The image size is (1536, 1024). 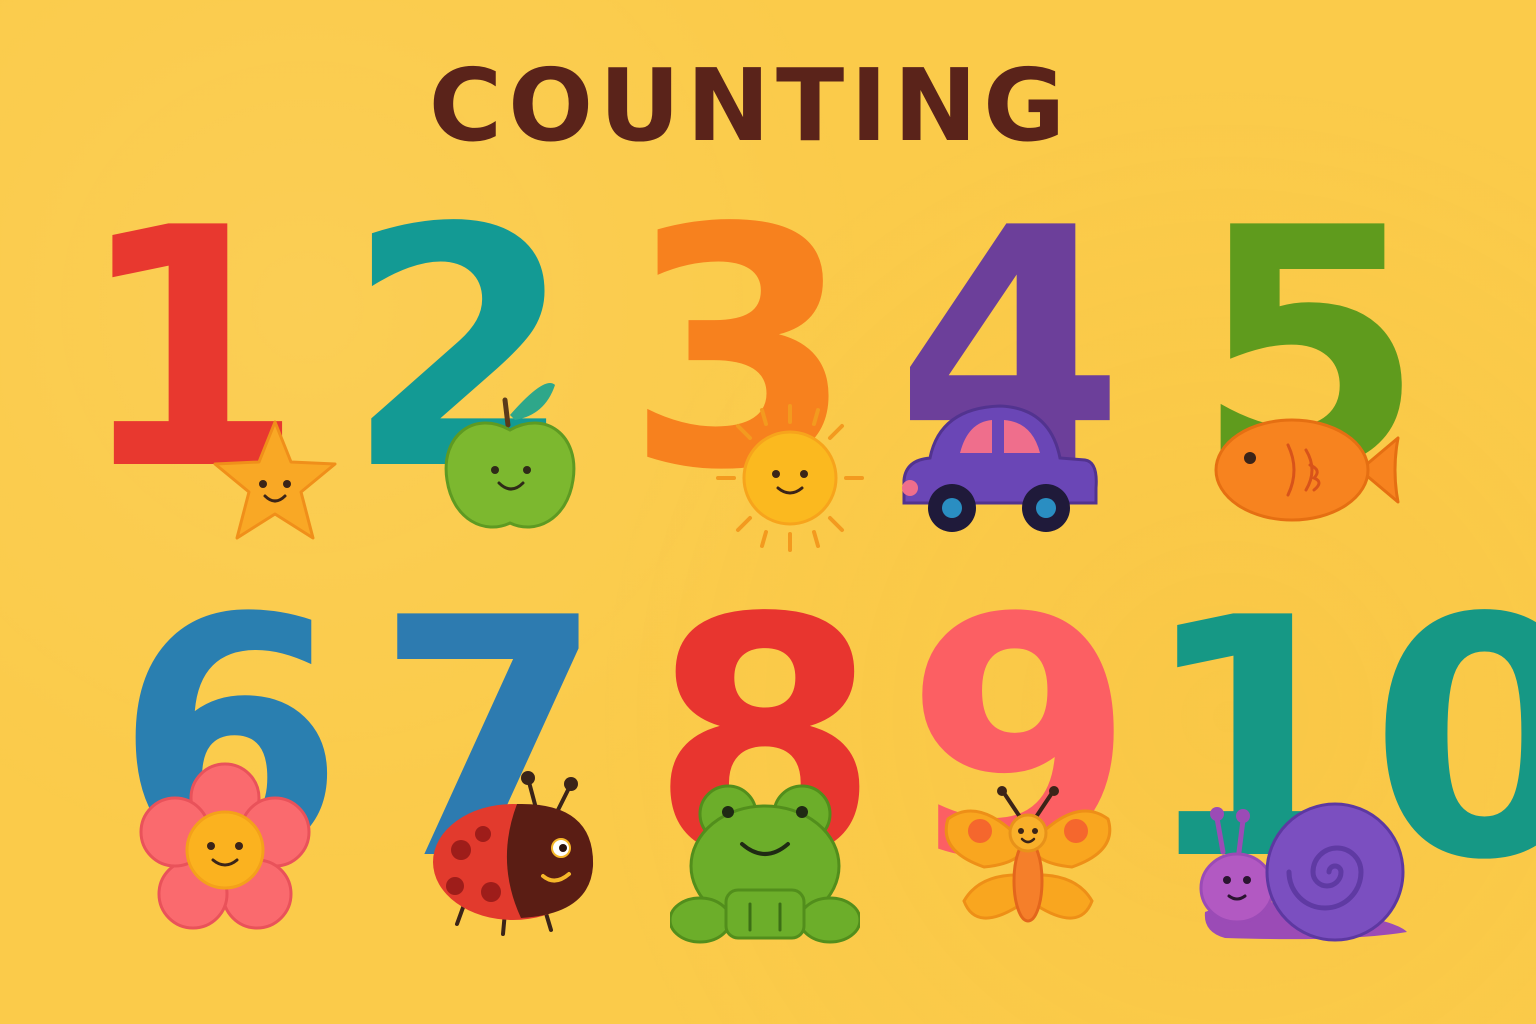 I want to click on number-card-2: 2, so click(x=460, y=380).